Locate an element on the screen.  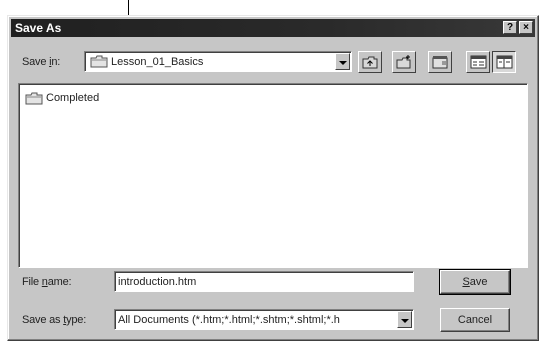
create-new-folder-icon is located at coordinates (403, 62).